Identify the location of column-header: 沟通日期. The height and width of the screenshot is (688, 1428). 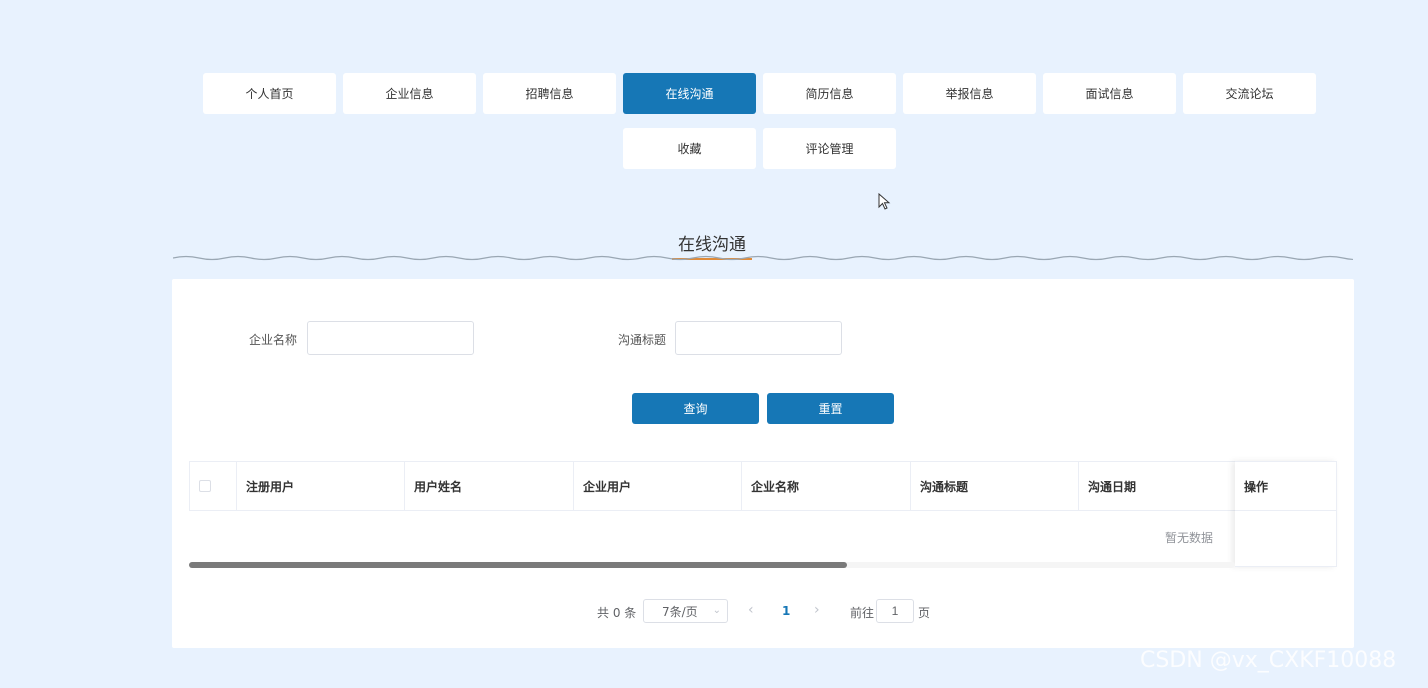
(1163, 486).